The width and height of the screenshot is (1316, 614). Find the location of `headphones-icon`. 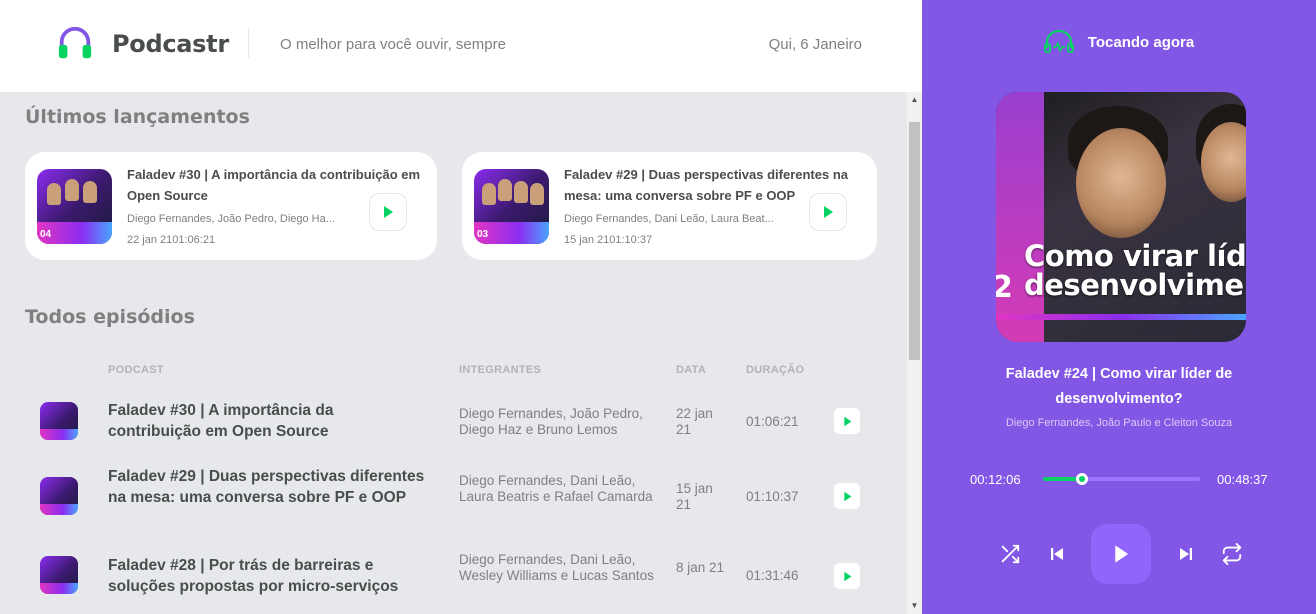

headphones-icon is located at coordinates (75, 42).